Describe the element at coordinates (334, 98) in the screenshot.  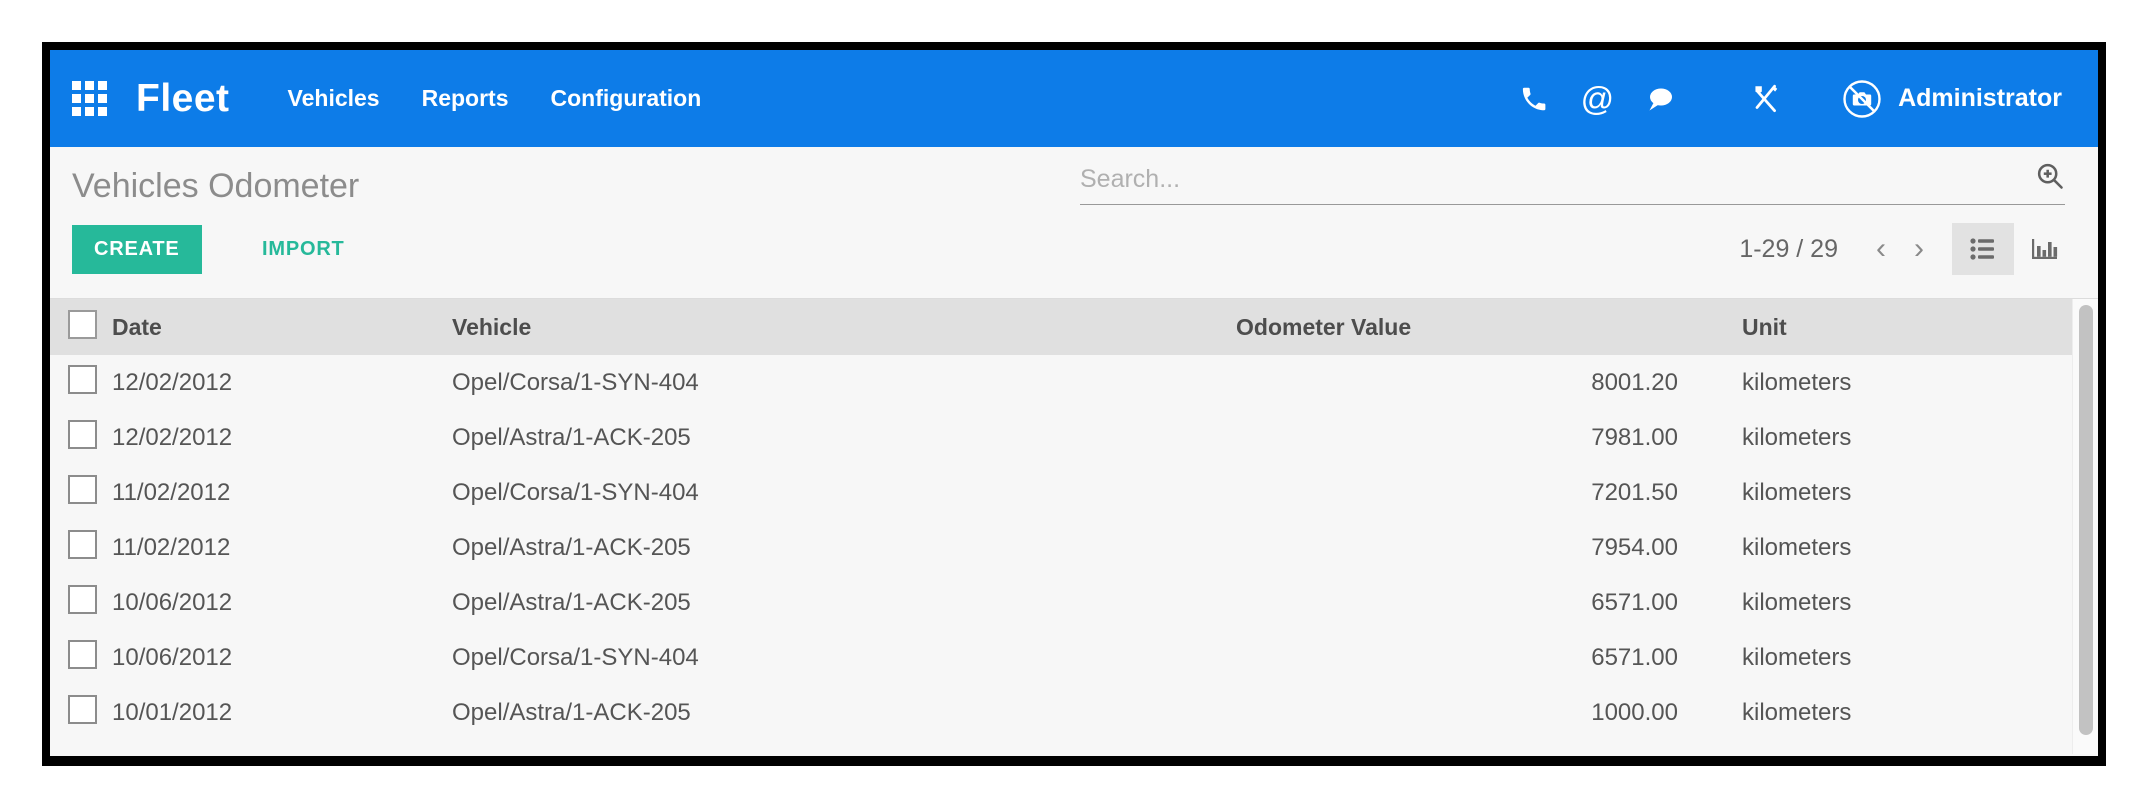
I see `menu-item-vehicles: Vehicles` at that location.